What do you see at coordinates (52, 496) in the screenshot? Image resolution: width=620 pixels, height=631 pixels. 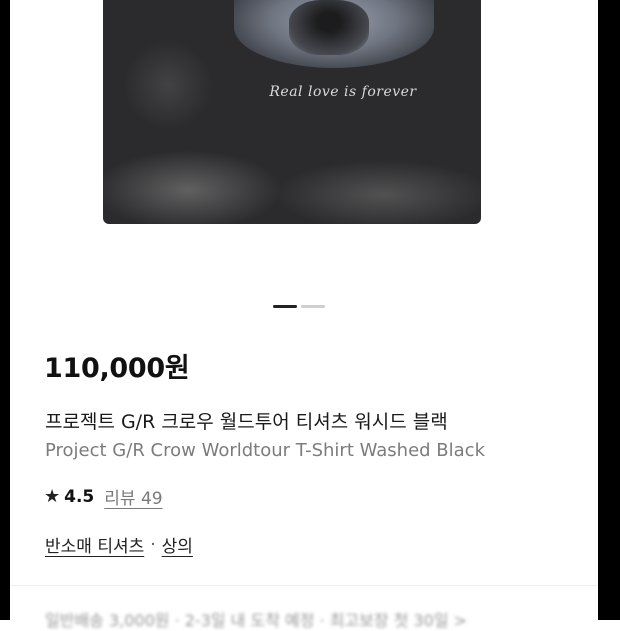 I see `star-icon: ★` at bounding box center [52, 496].